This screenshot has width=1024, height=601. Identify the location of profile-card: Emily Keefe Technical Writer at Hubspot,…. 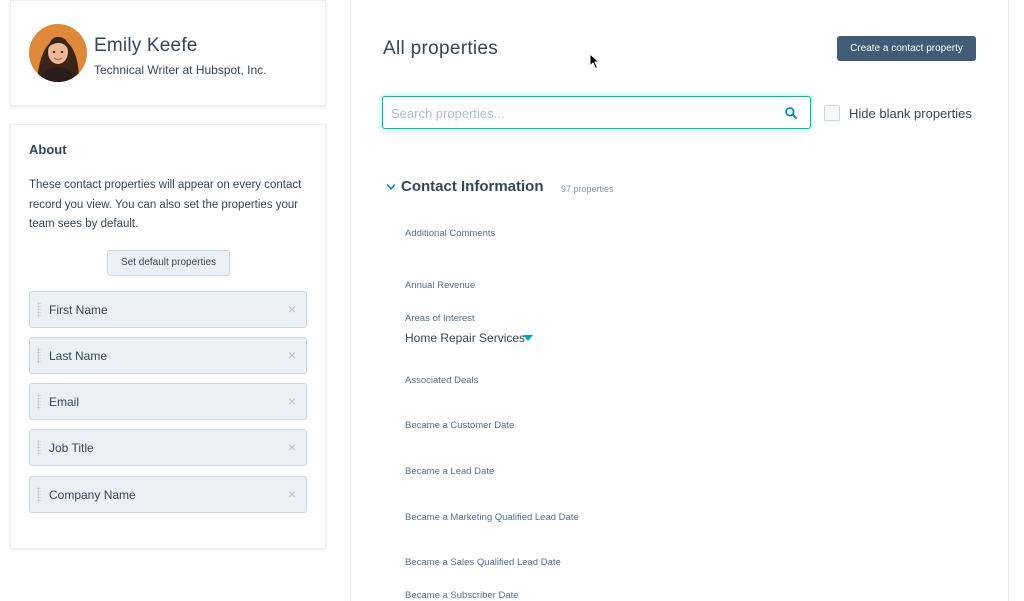
(168, 53).